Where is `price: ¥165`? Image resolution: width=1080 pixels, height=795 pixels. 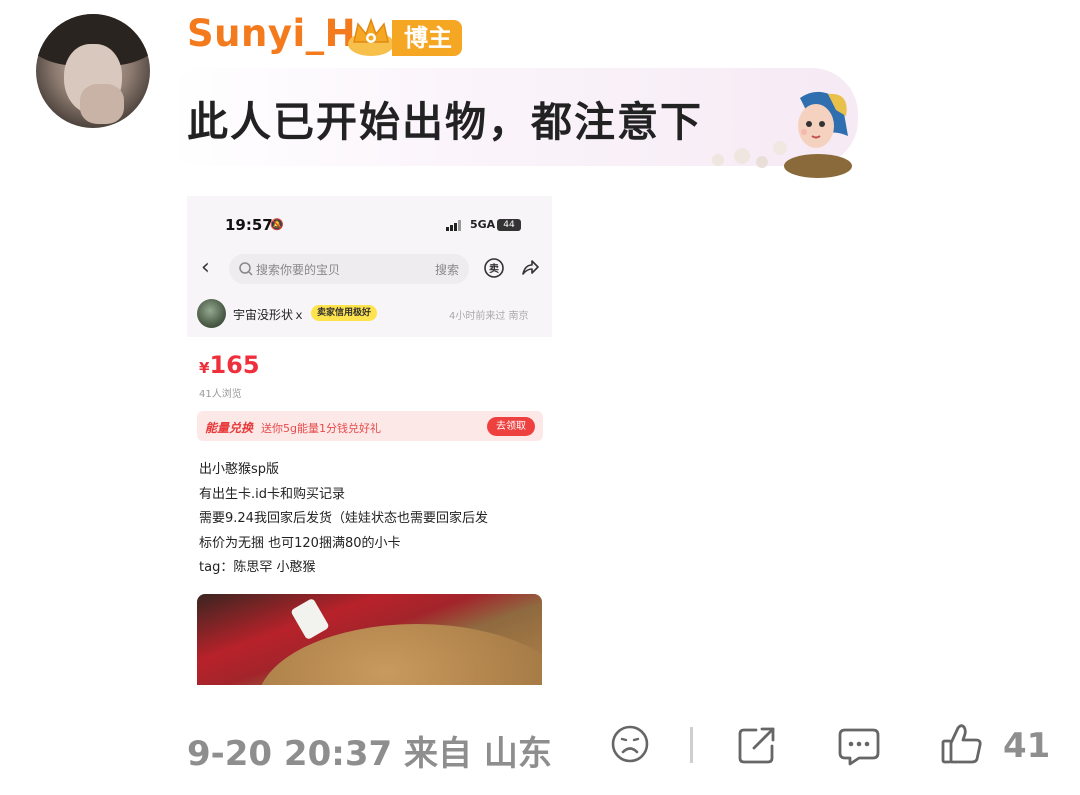
price: ¥165 is located at coordinates (229, 365).